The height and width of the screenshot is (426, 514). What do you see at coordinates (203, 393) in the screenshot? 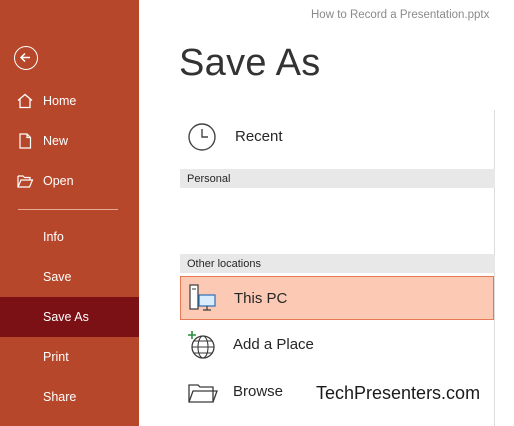
I see `browse-folder-icon` at bounding box center [203, 393].